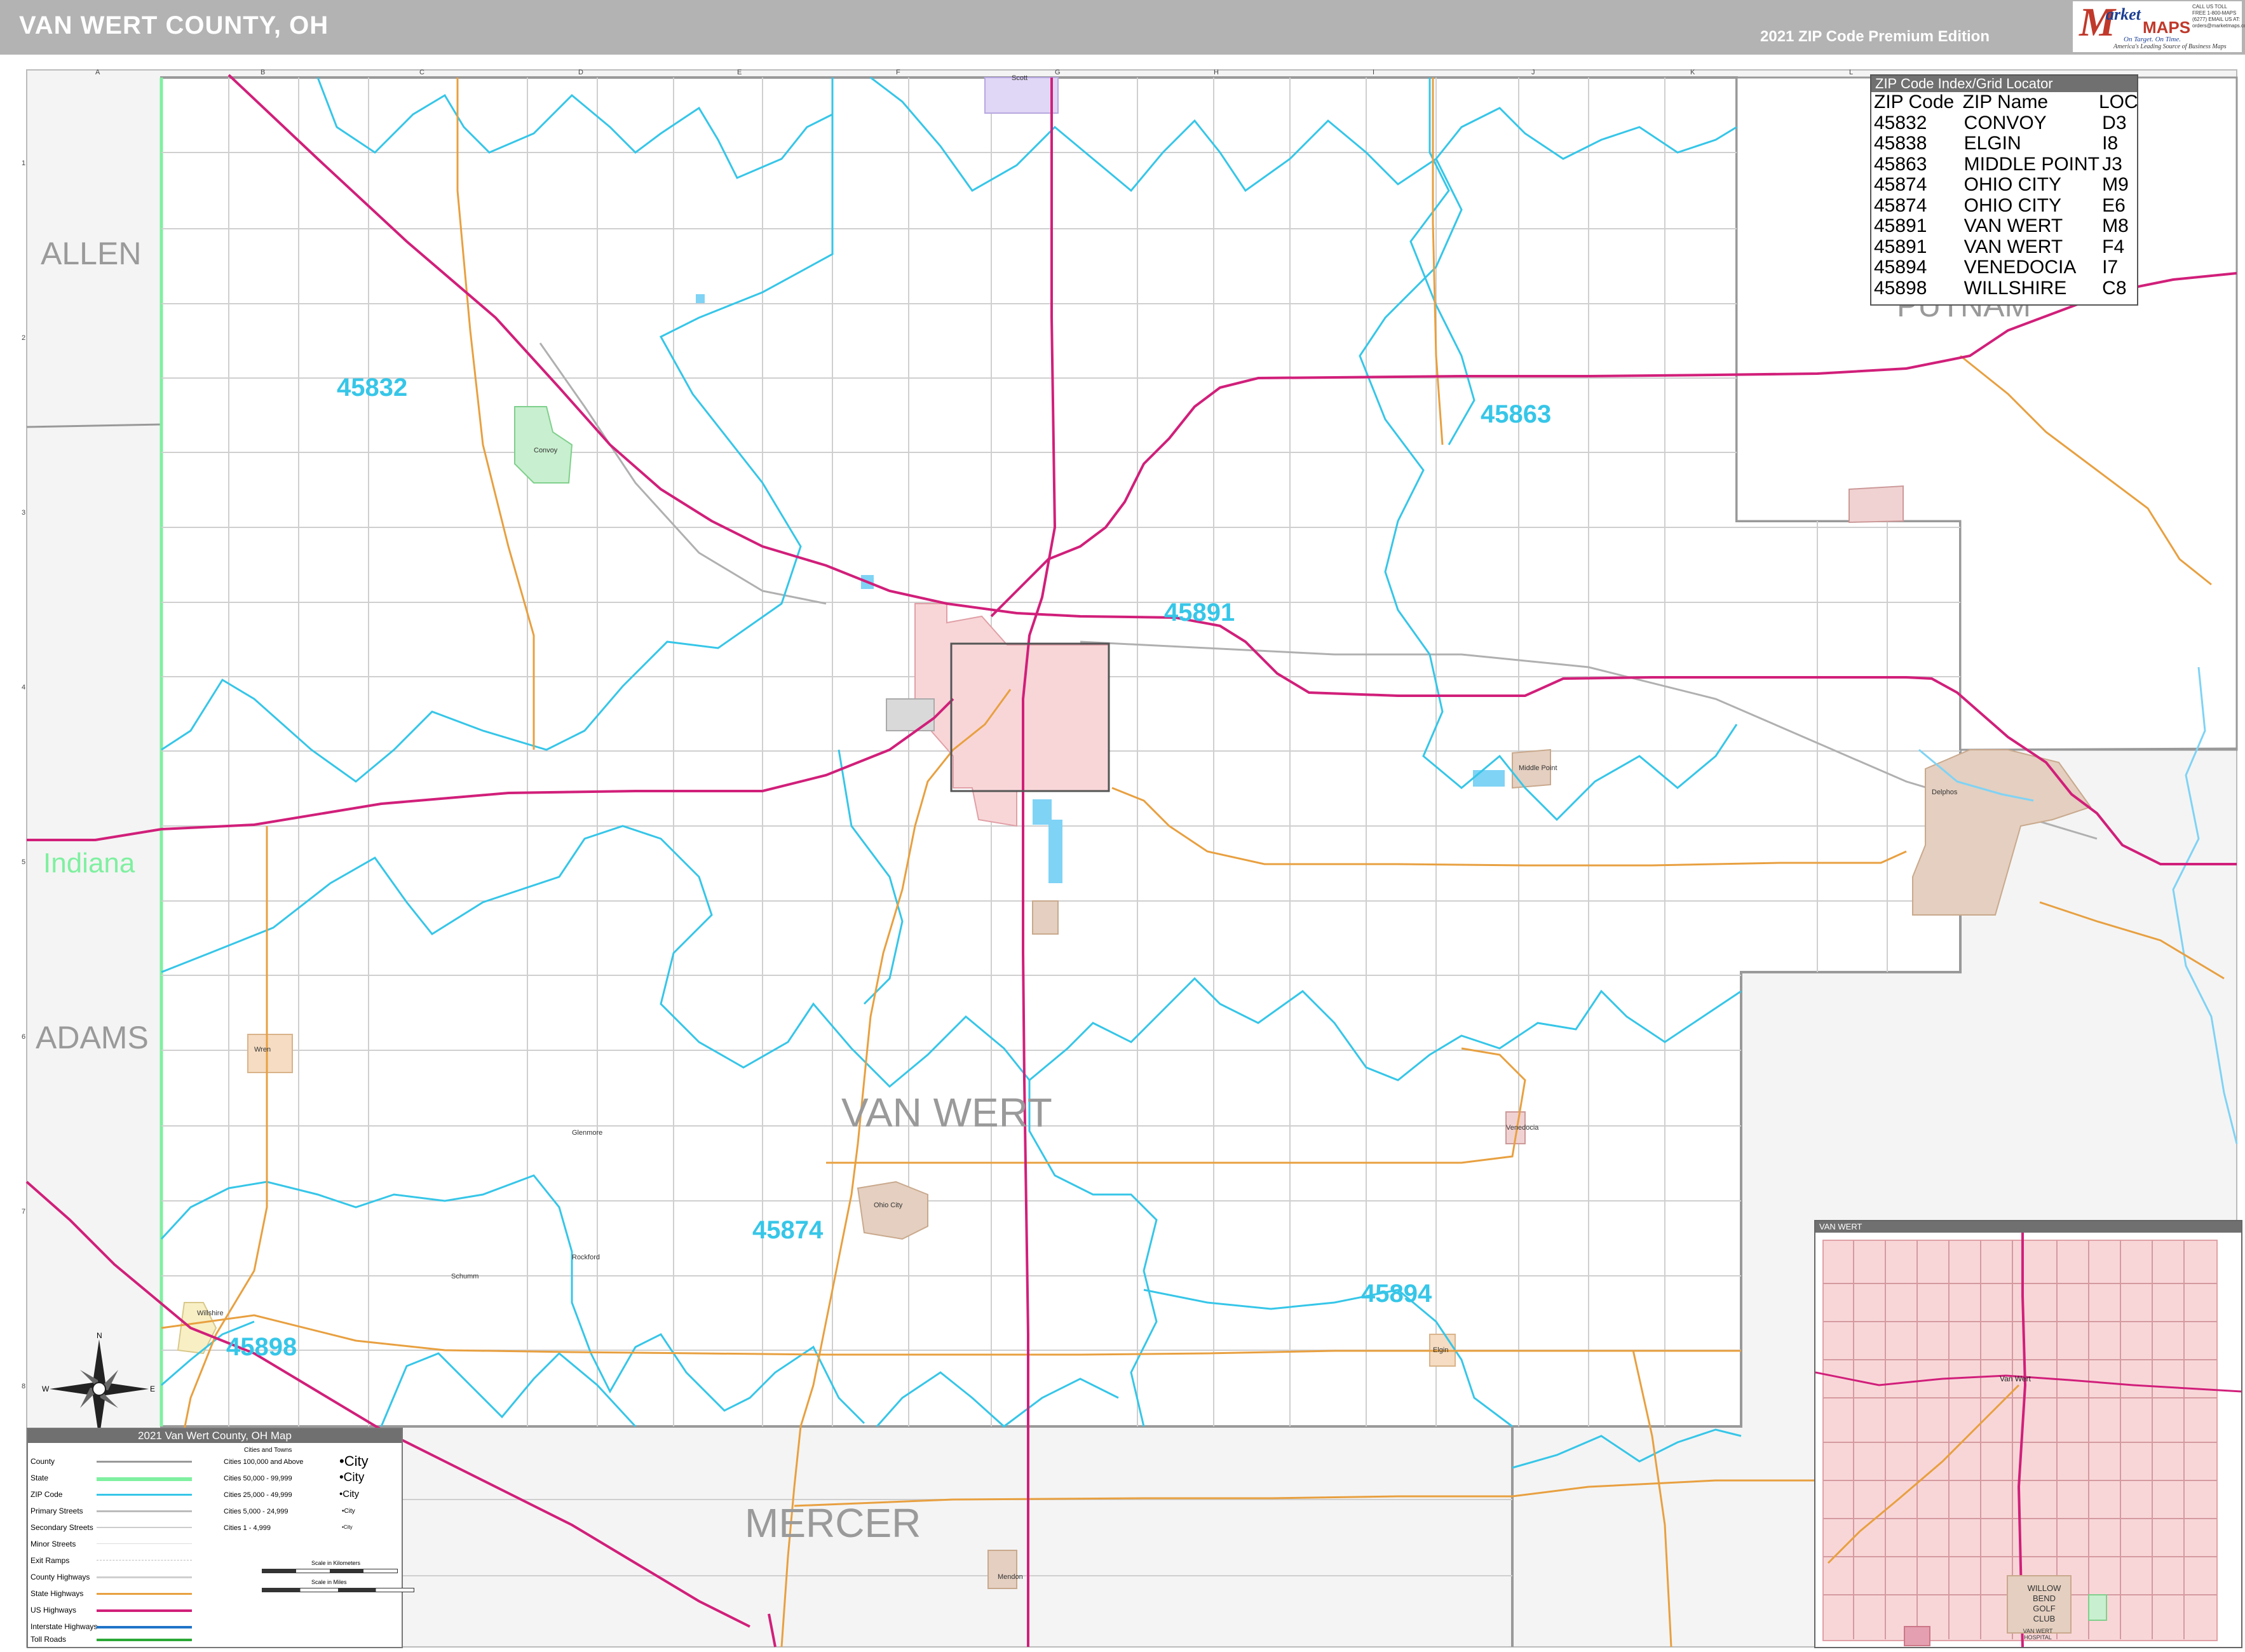  What do you see at coordinates (349, 1494) in the screenshot?
I see `legend-city-sample-3: •City` at bounding box center [349, 1494].